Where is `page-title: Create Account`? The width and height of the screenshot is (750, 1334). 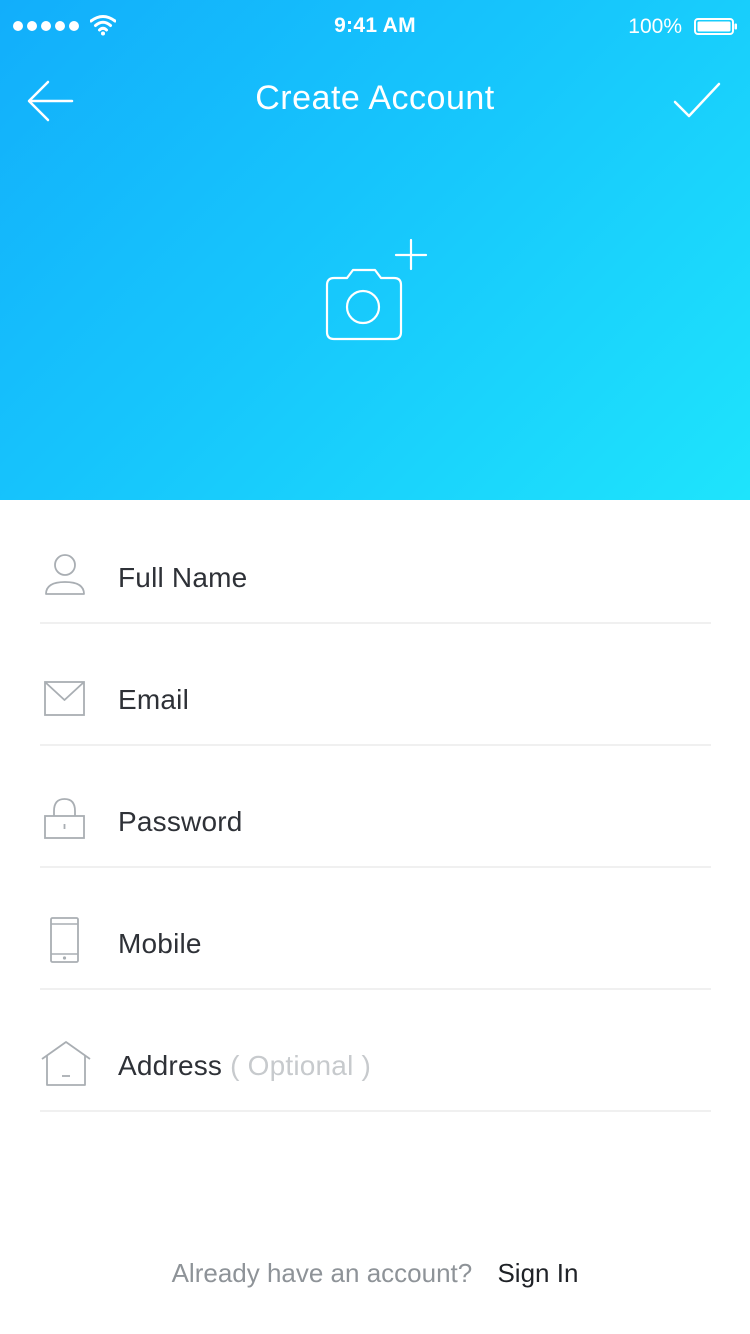 page-title: Create Account is located at coordinates (375, 98).